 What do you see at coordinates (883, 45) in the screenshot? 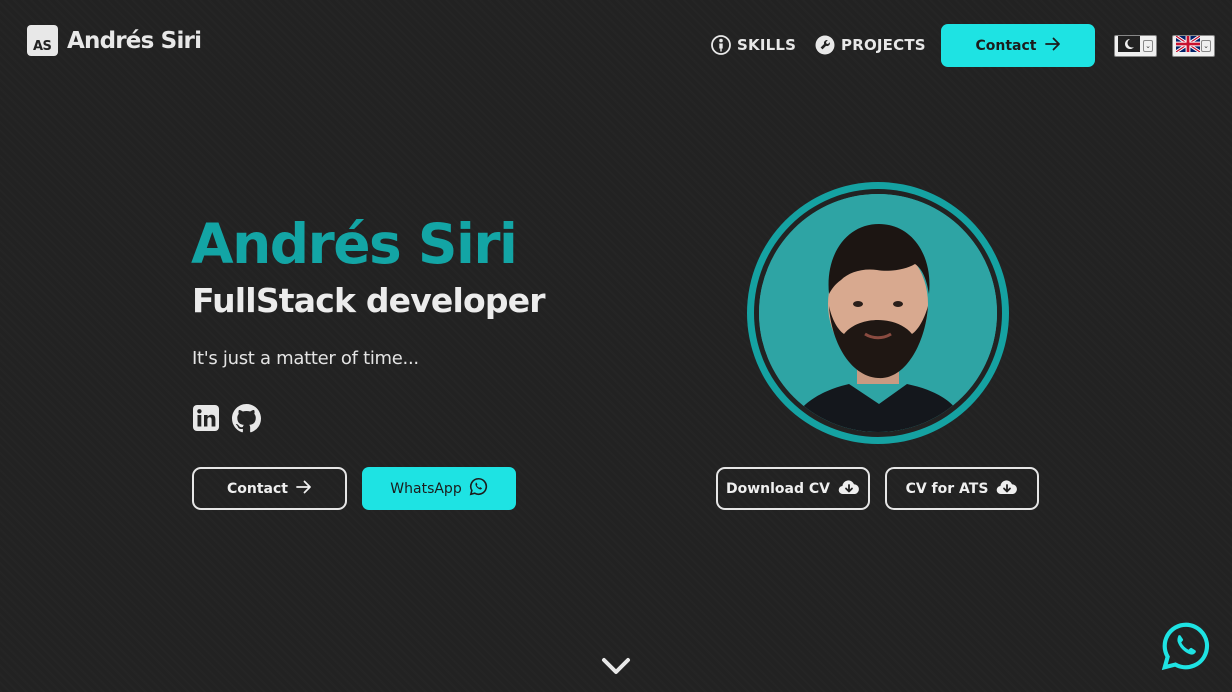
I see `nav-projects-label: PROJECTS` at bounding box center [883, 45].